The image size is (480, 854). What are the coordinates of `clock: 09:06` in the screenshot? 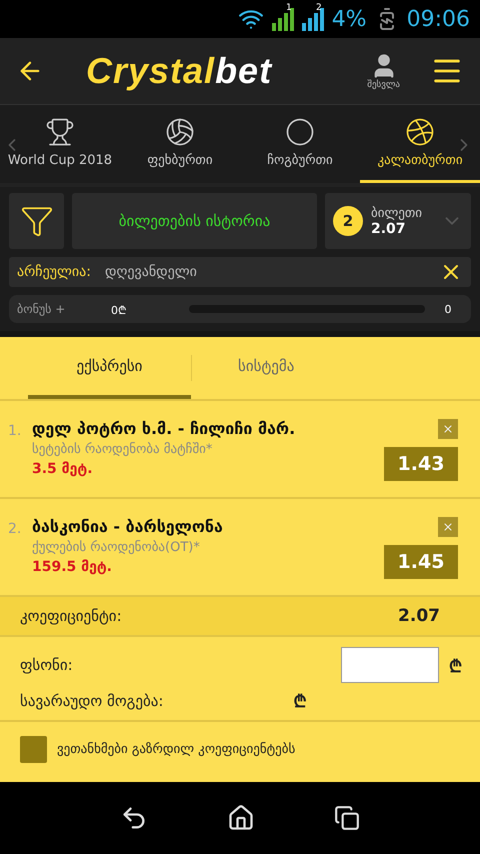 It's located at (438, 19).